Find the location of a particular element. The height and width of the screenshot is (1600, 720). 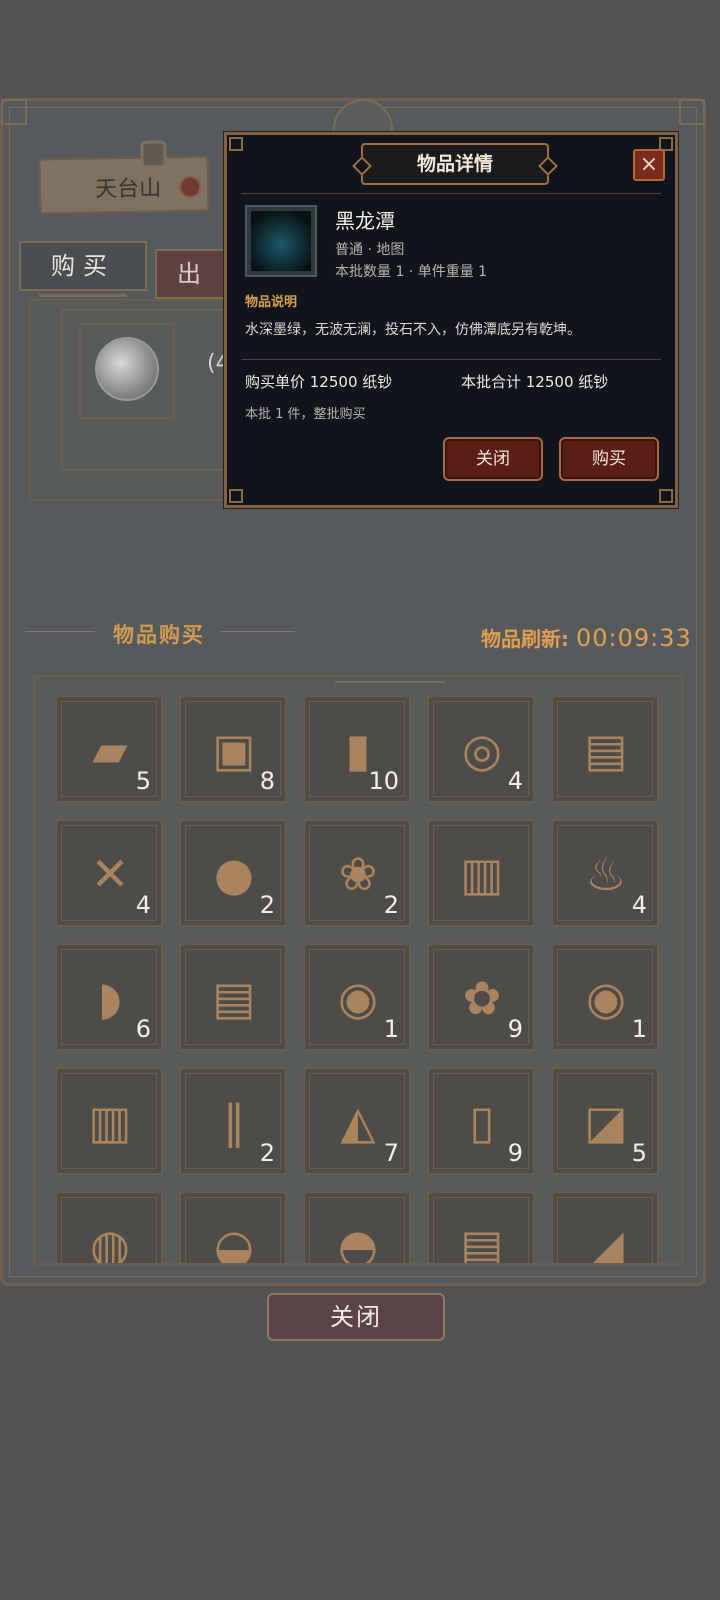

item-slot: ∥ 2 is located at coordinates (233, 1121).